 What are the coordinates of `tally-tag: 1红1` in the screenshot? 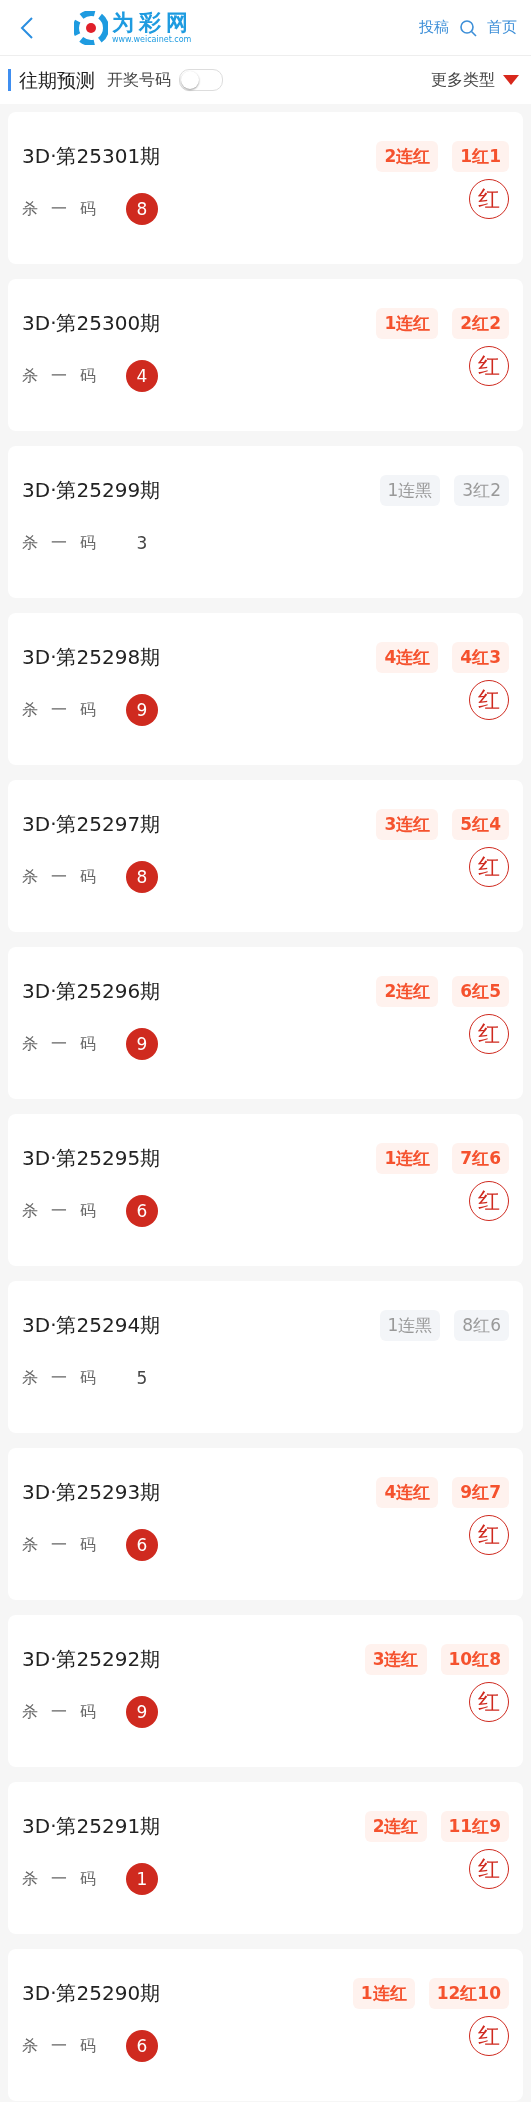 It's located at (480, 156).